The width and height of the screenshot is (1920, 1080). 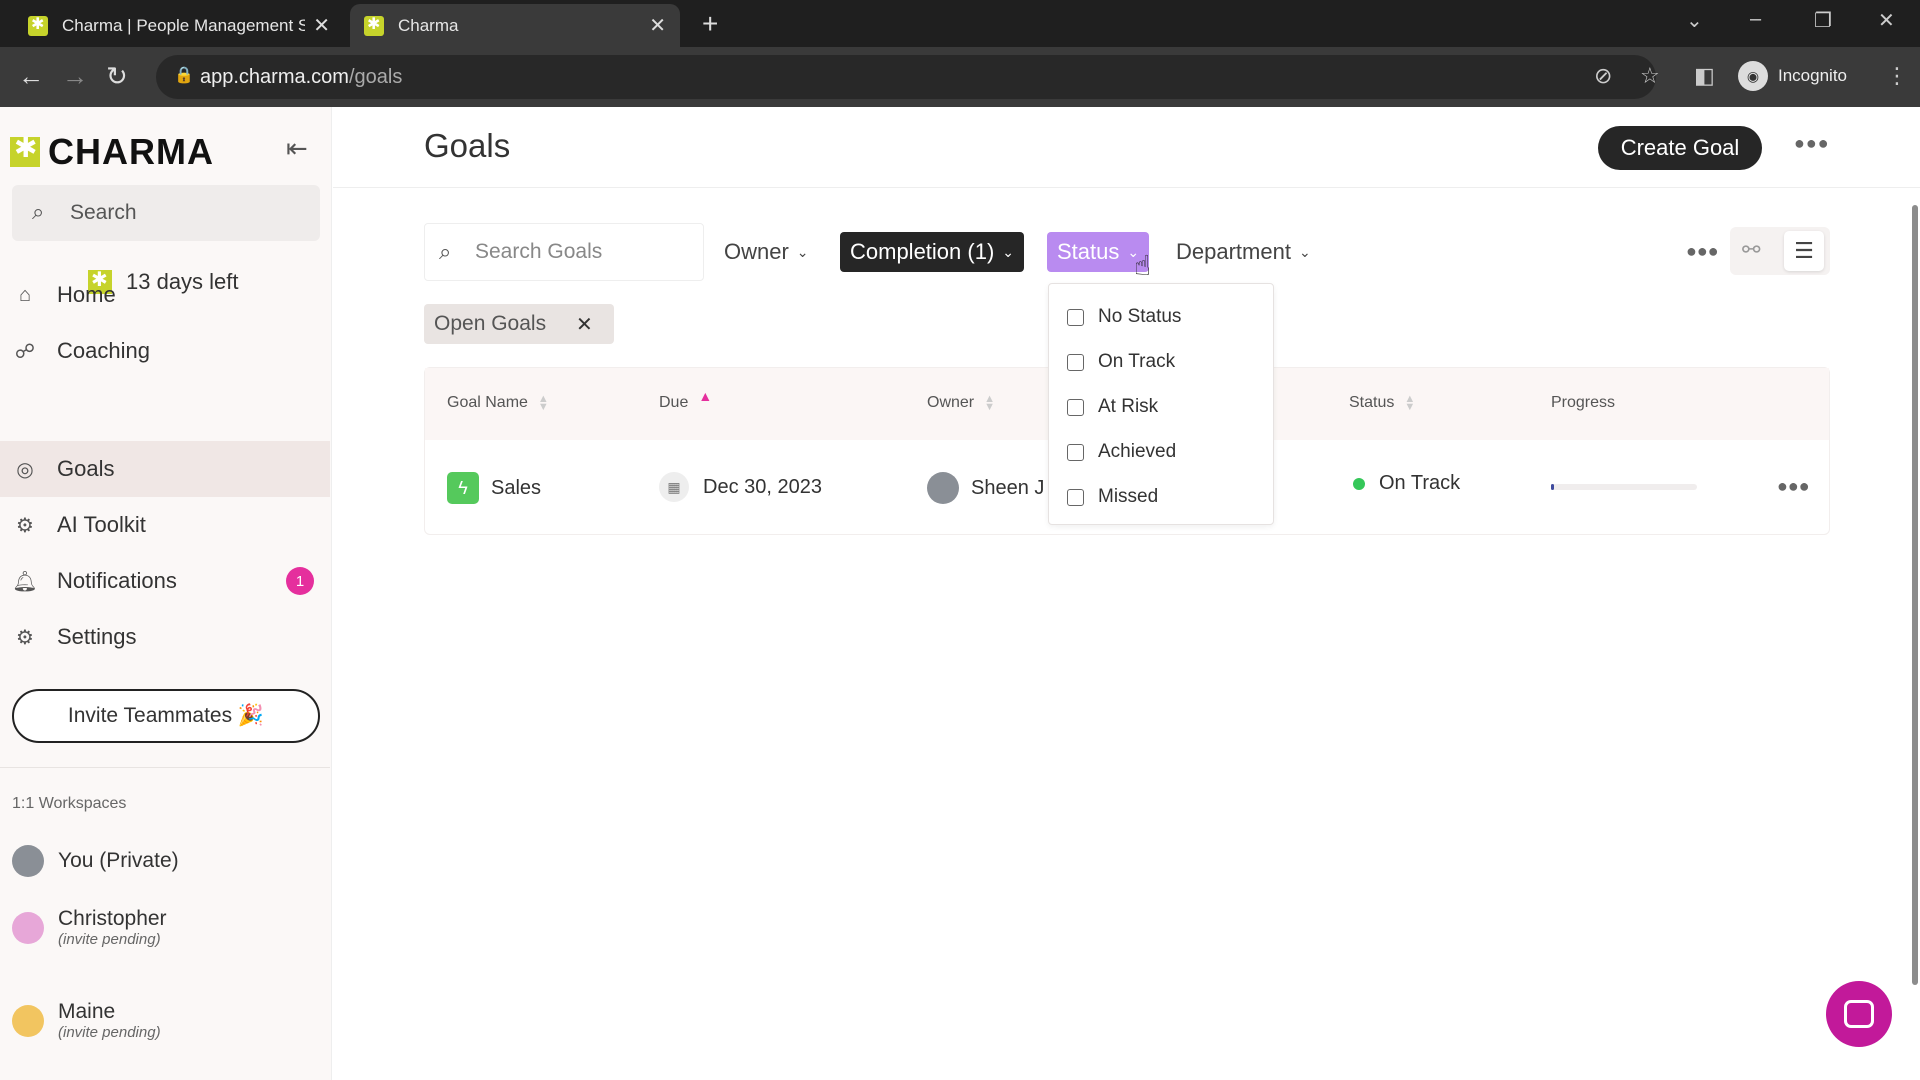 What do you see at coordinates (1751, 250) in the screenshot?
I see `tree-view-icon: ⚯` at bounding box center [1751, 250].